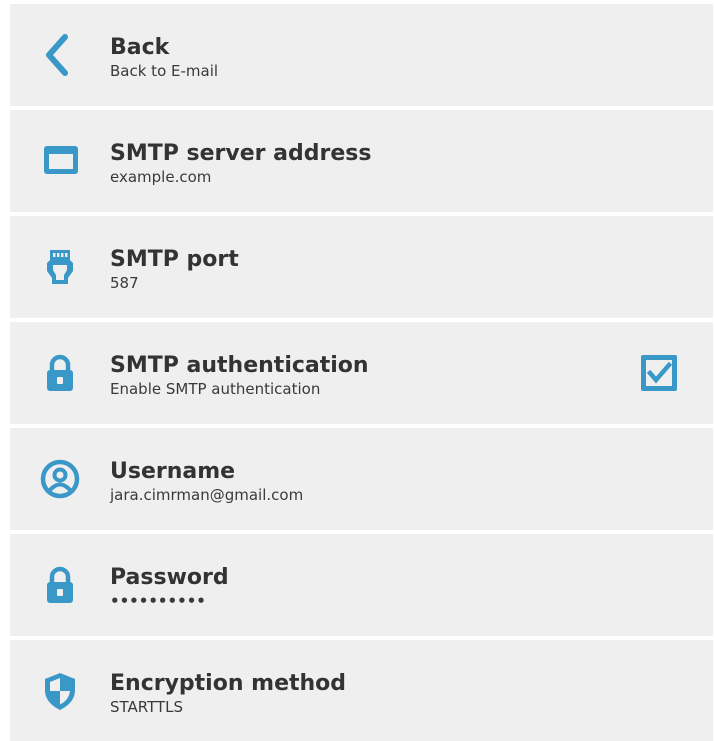 This screenshot has height=741, width=714. Describe the element at coordinates (161, 177) in the screenshot. I see `smtp-server-address-value: example.com` at that location.